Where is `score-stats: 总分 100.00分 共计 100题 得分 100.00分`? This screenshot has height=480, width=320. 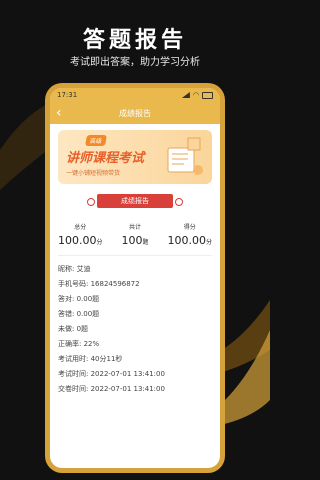 score-stats: 总分 100.00分 共计 100题 得分 100.00分 is located at coordinates (135, 234).